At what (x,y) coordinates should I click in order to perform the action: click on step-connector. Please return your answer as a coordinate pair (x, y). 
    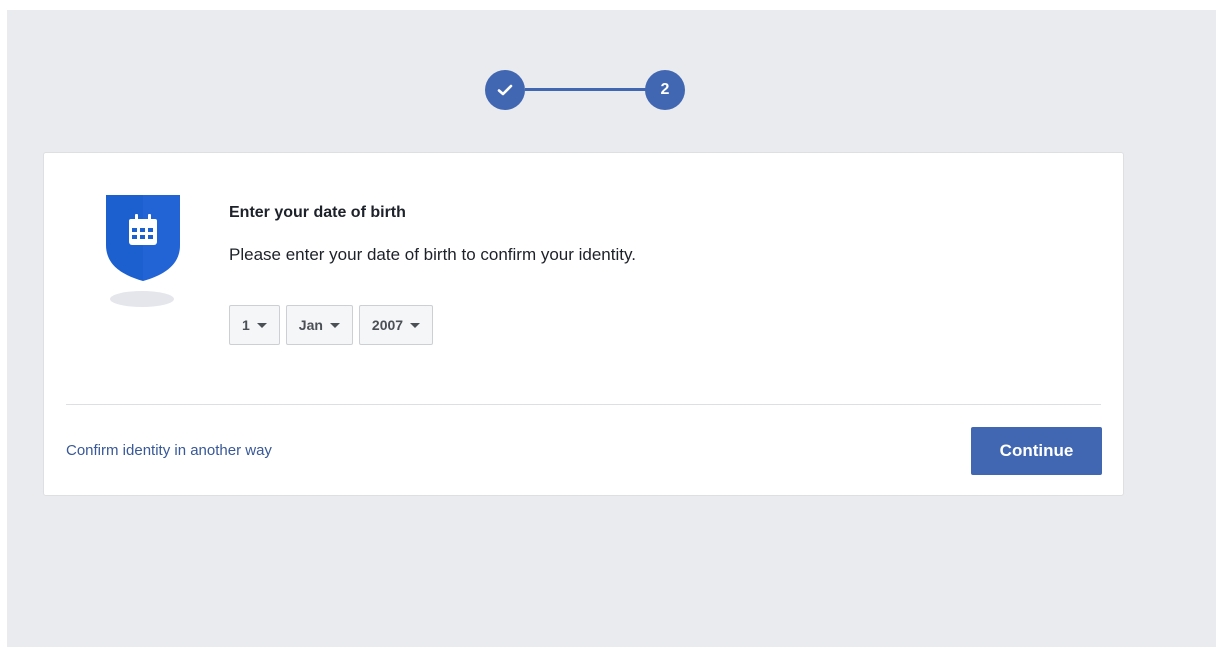
    Looking at the image, I should click on (587, 89).